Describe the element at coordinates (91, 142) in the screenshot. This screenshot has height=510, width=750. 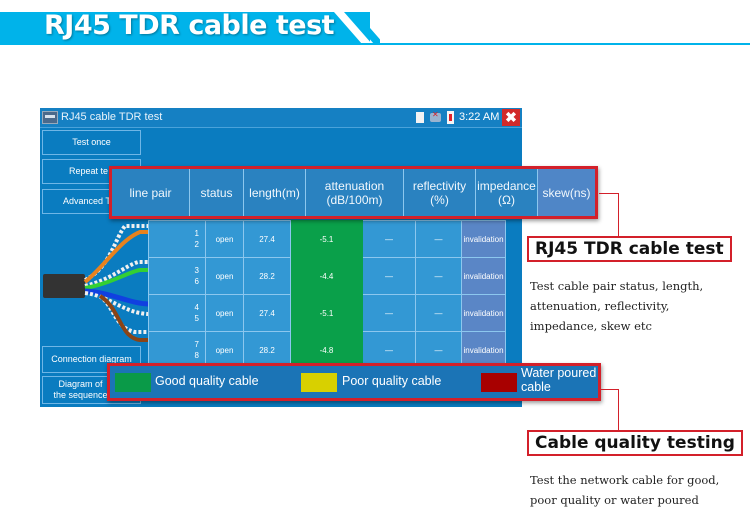
I see `test-once-button: Test once` at that location.